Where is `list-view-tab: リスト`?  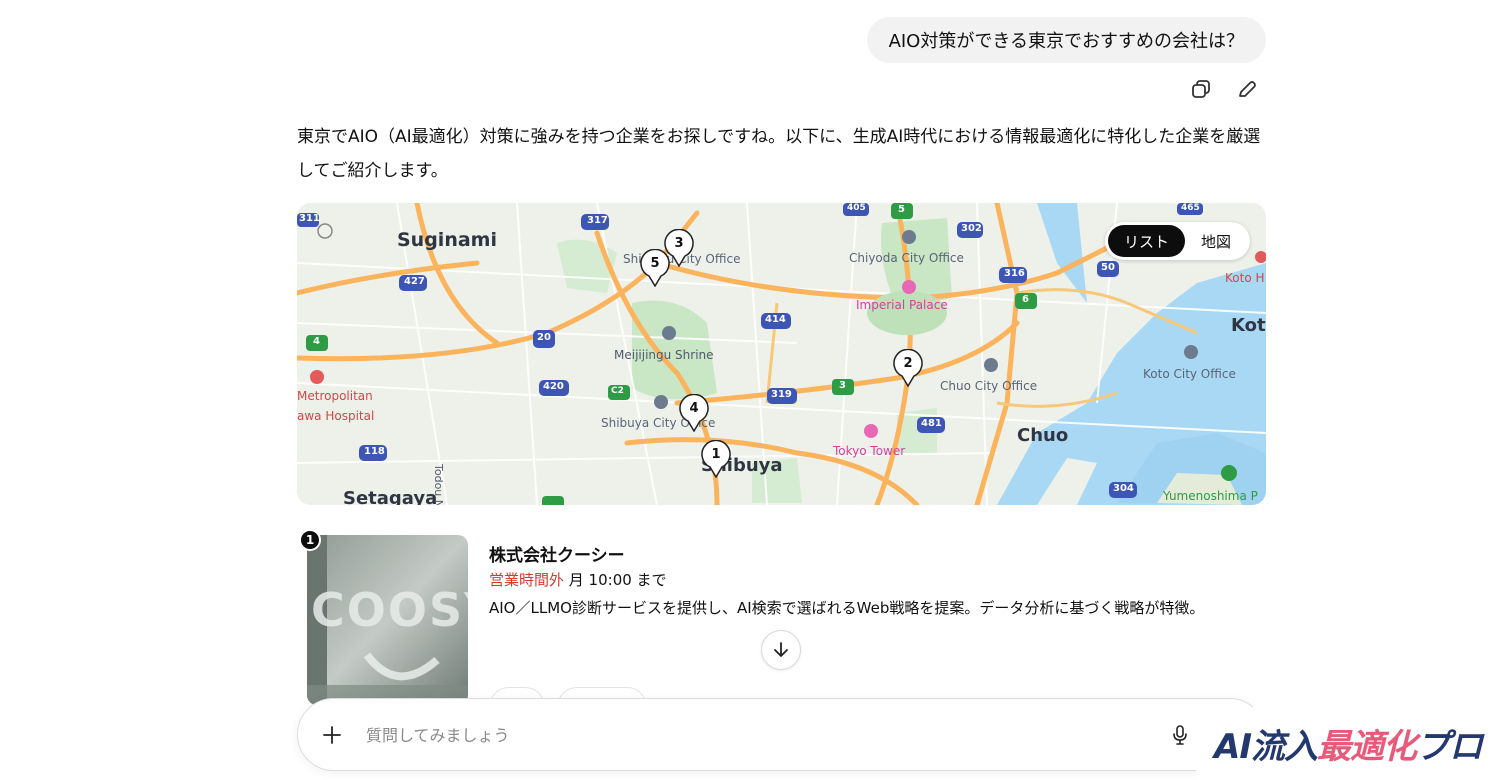 list-view-tab: リスト is located at coordinates (1146, 241).